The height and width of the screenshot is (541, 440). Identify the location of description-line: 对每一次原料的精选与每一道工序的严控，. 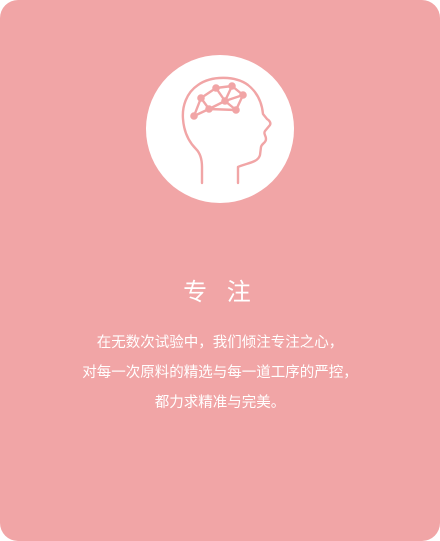
(220, 373).